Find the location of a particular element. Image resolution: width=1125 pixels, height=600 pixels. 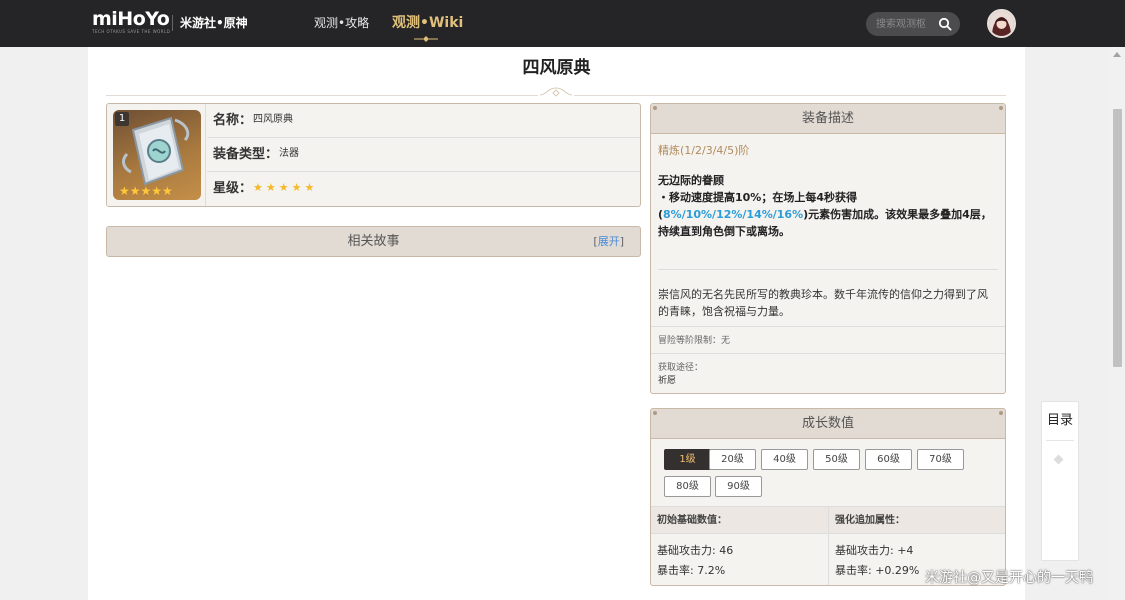

source-label: 获取途径： is located at coordinates (681, 368).